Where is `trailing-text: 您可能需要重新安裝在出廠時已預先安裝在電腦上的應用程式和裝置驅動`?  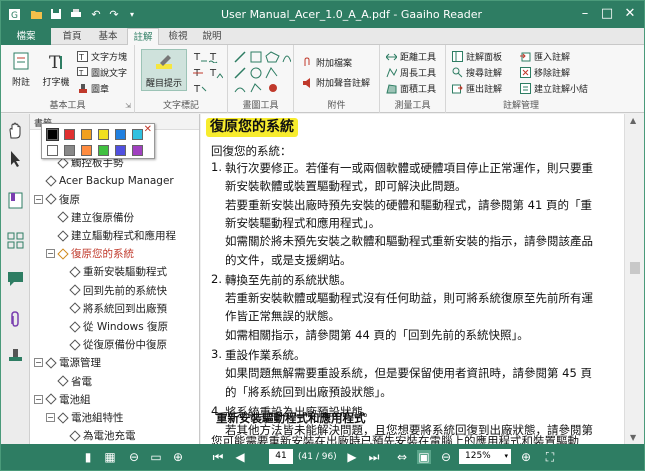 trailing-text: 您可能需要重新安裝在出廠時已預先安裝在電腦上的應用程式和裝置驅動 is located at coordinates (395, 439).